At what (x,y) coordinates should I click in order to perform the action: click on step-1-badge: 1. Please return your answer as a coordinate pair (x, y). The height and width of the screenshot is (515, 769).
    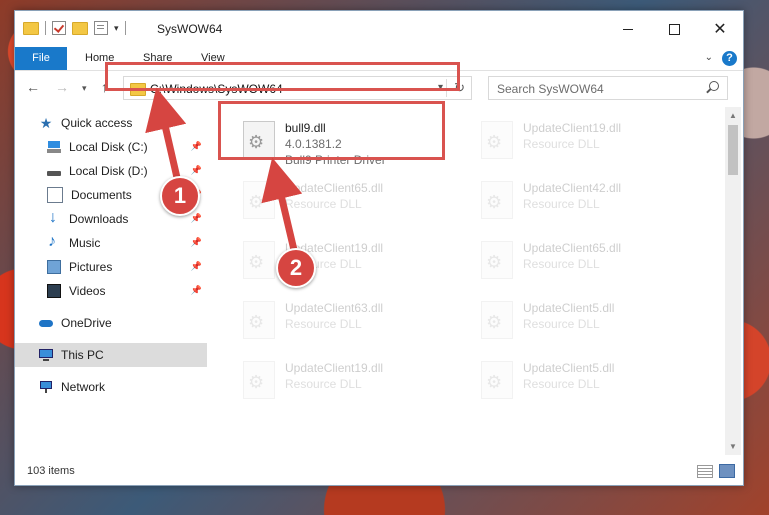
    Looking at the image, I should click on (180, 196).